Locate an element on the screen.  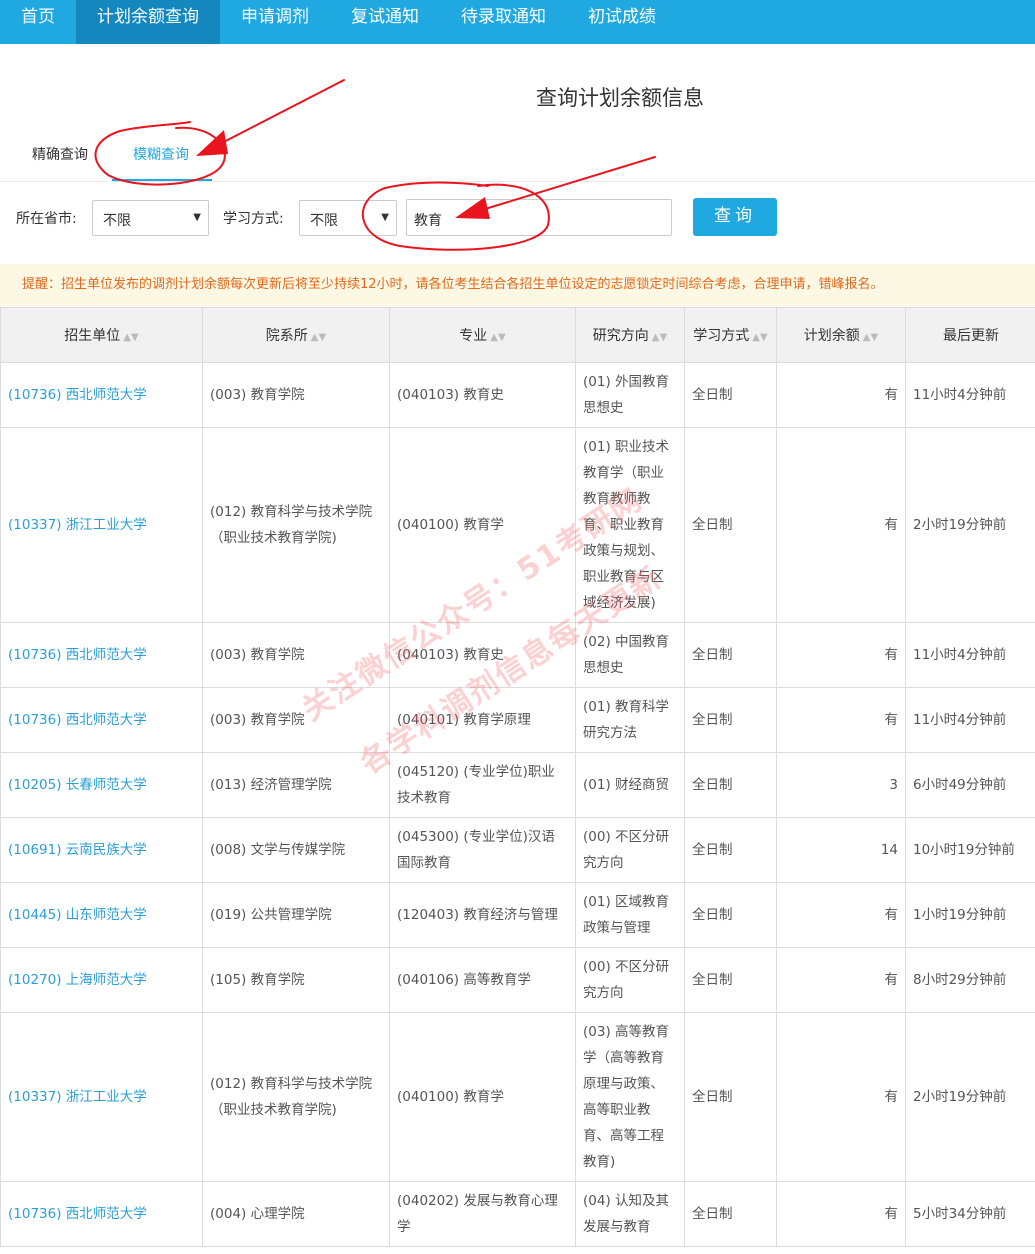
cell-direction: (04) 认知及其发展与教育 is located at coordinates (630, 1214).